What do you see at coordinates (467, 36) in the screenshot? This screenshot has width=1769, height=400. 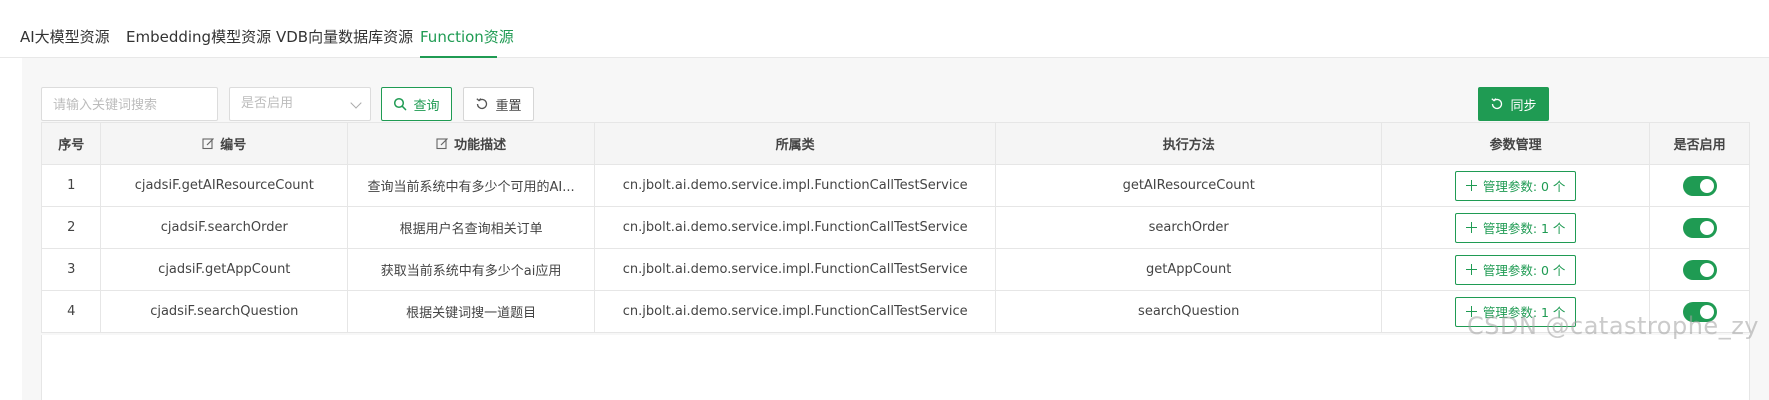 I see `tab-function: Function资源` at bounding box center [467, 36].